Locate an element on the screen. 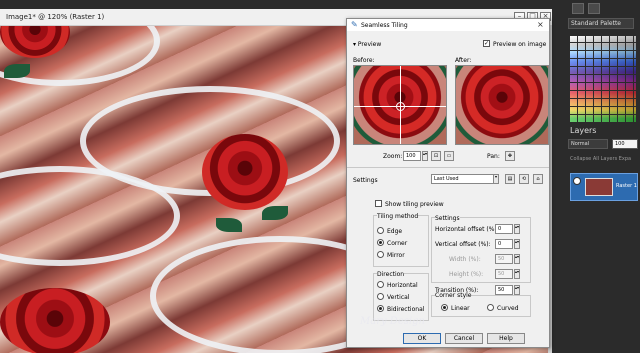 The width and height of the screenshot is (640, 353). horizontal-offset-stepper: ▴▾ is located at coordinates (517, 229).